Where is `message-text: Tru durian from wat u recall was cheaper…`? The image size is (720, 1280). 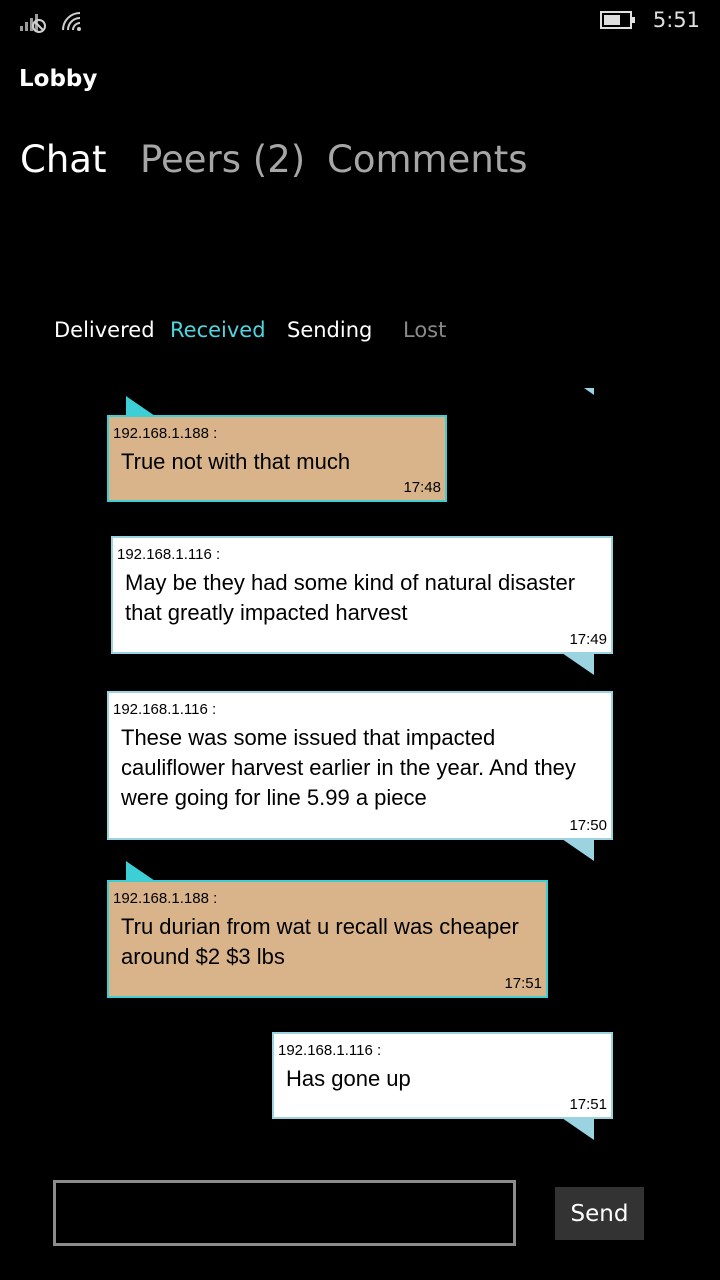 message-text: Tru durian from wat u recall was cheaper… is located at coordinates (330, 942).